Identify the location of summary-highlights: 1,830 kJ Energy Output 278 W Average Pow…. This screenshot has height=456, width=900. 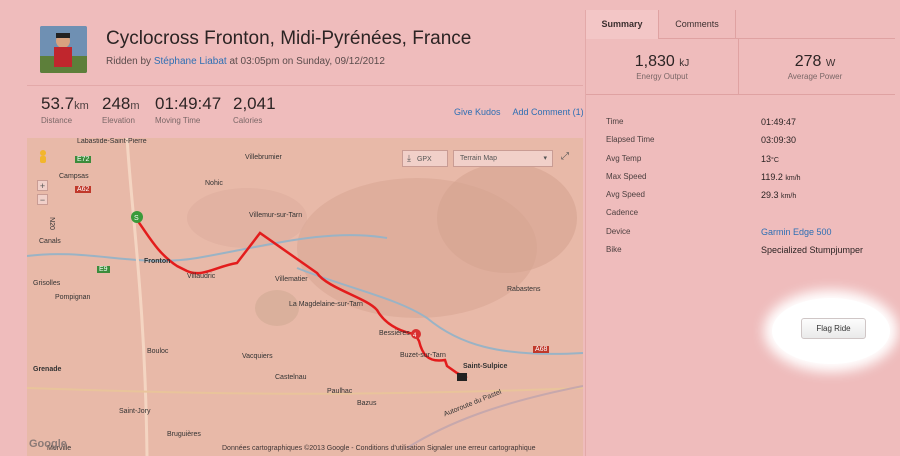
(740, 67).